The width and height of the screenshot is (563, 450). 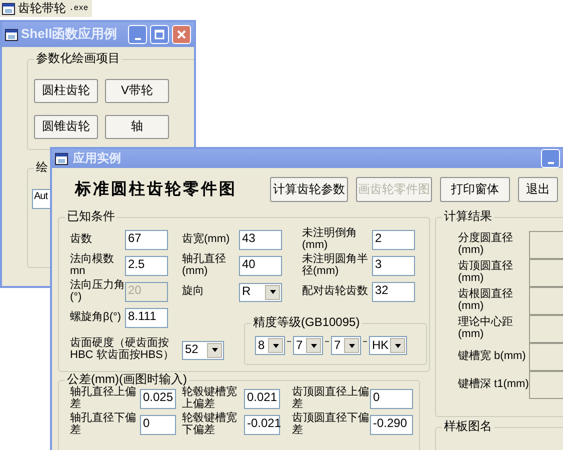 I want to click on maximize-icon, so click(x=159, y=34).